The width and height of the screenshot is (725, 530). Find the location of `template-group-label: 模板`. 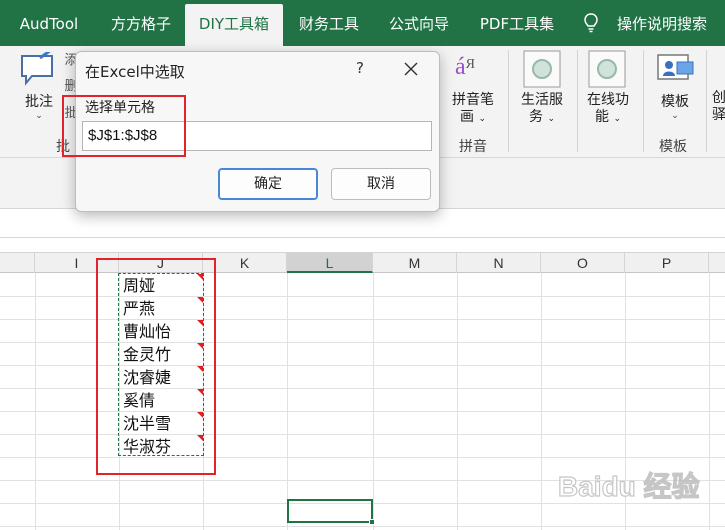

template-group-label: 模板 is located at coordinates (673, 147).